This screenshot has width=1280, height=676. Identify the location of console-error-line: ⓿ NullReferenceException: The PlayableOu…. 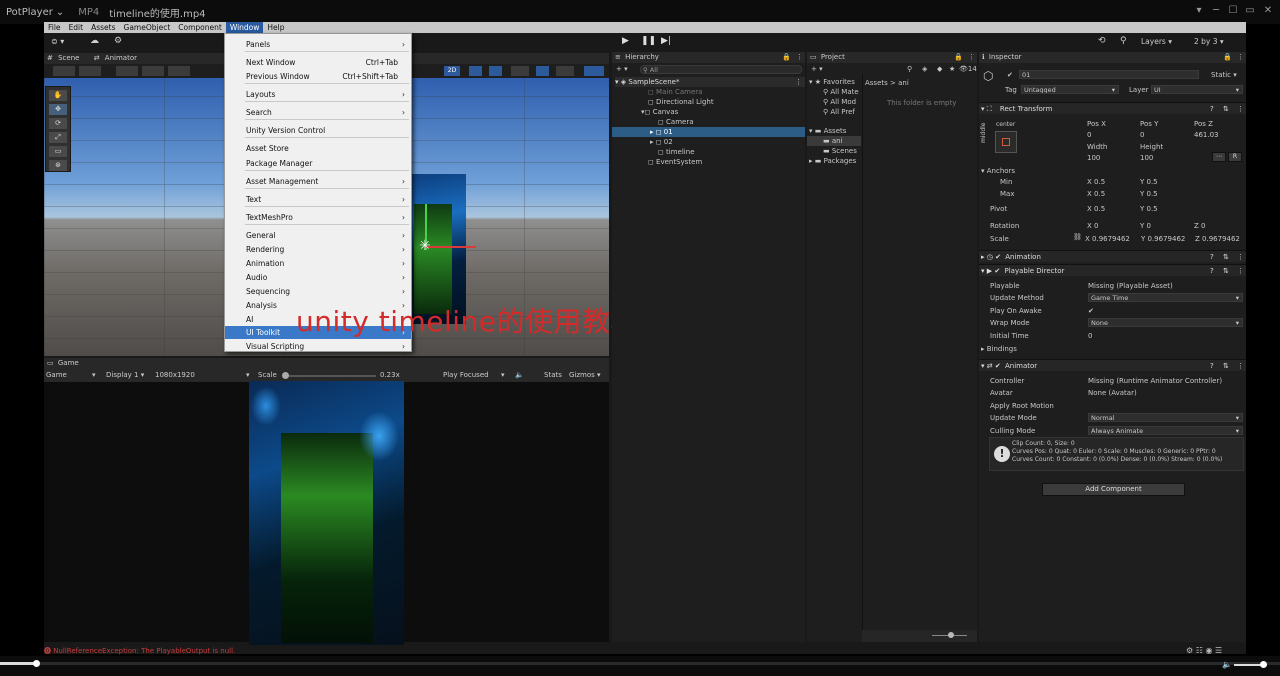
(344, 651).